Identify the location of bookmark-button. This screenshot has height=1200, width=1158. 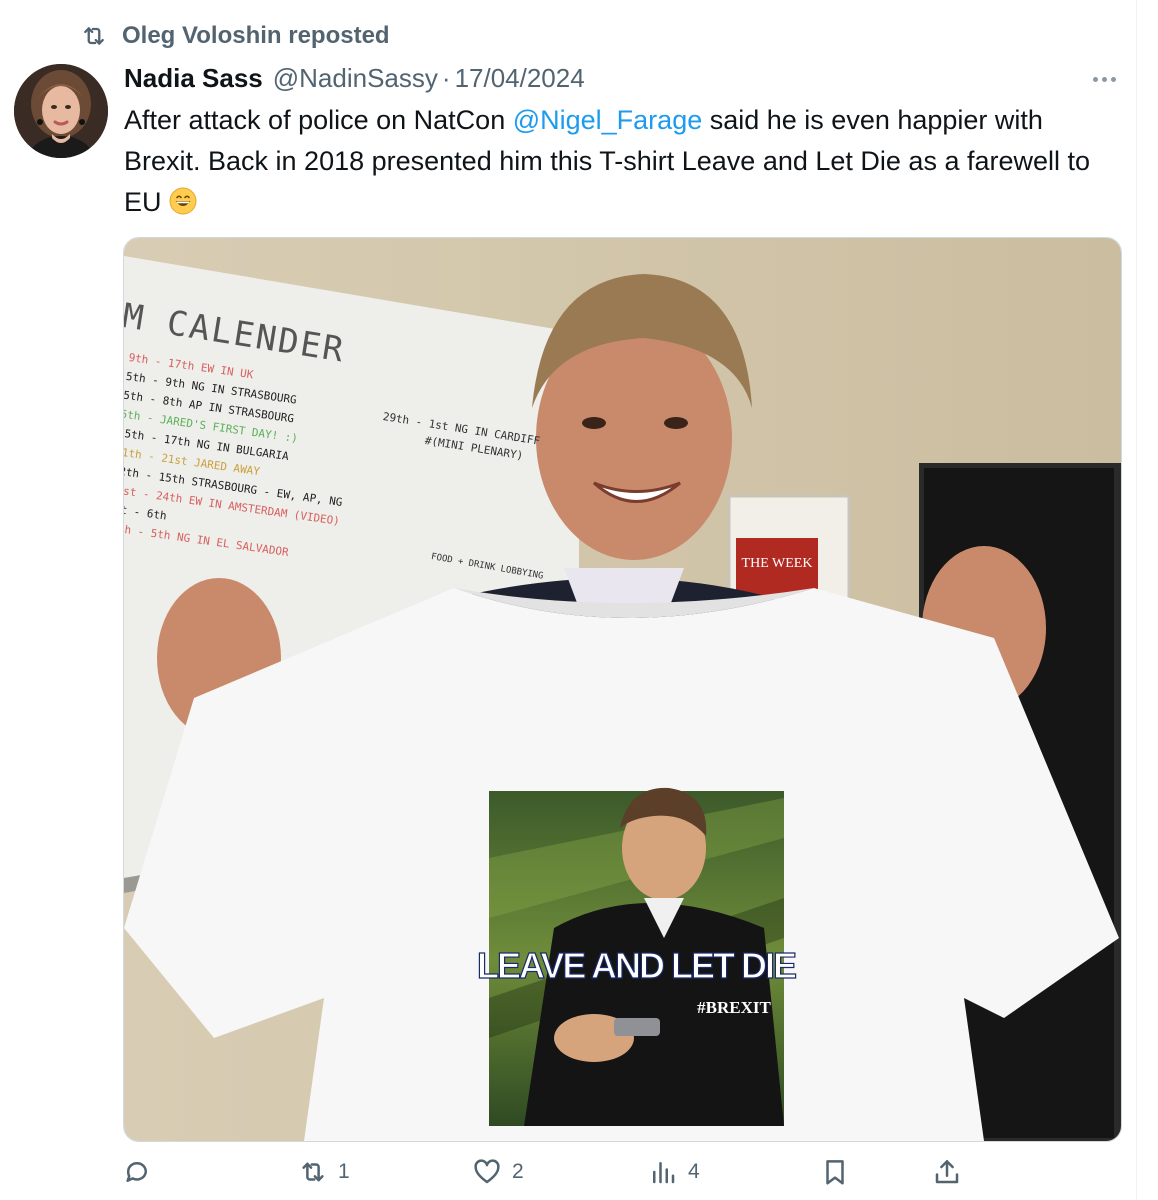
(835, 1172).